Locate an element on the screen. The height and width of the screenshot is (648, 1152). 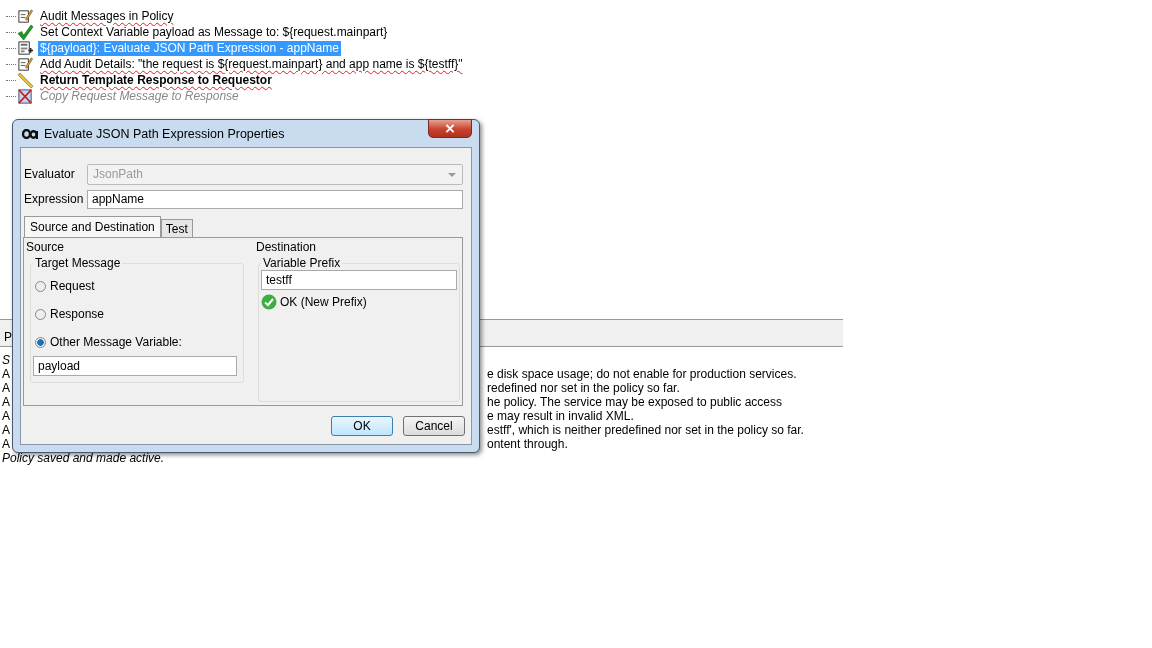
status-text: OK (New Prefix) is located at coordinates (323, 302).